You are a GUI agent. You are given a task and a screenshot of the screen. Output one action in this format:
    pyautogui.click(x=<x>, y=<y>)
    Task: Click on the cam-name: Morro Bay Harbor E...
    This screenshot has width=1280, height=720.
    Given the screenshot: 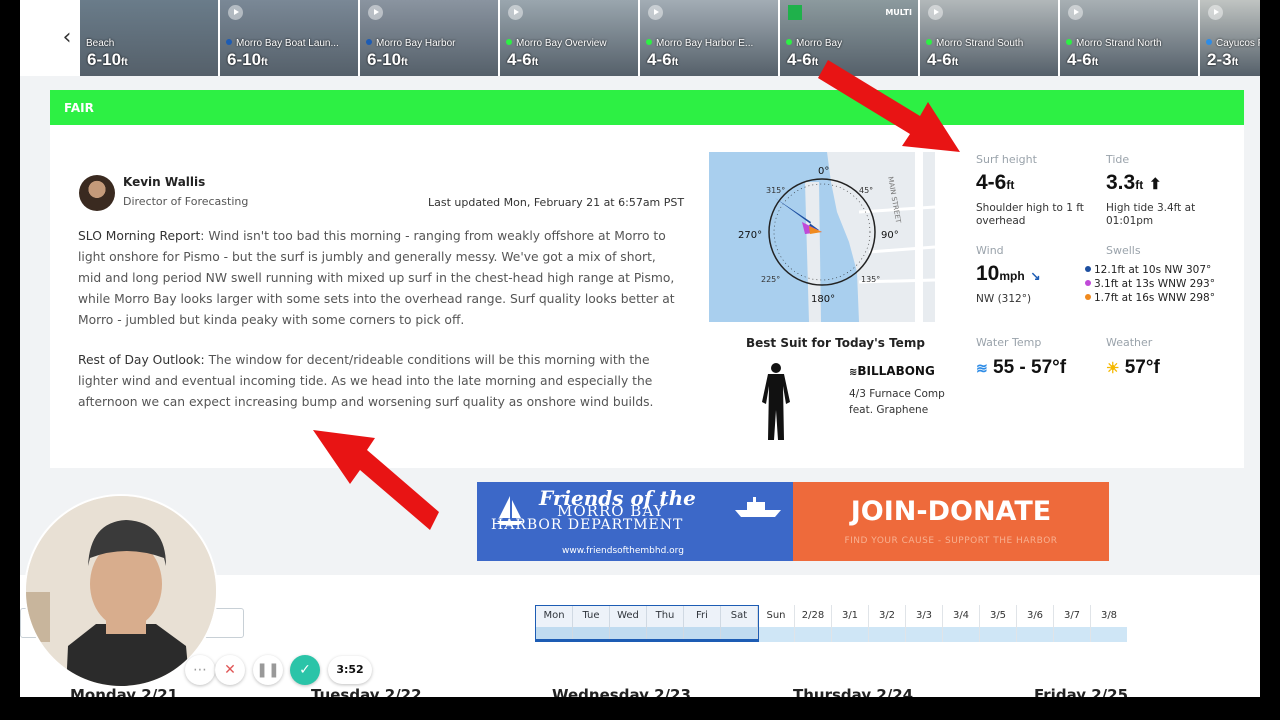 What is the action you would take?
    pyautogui.click(x=699, y=43)
    